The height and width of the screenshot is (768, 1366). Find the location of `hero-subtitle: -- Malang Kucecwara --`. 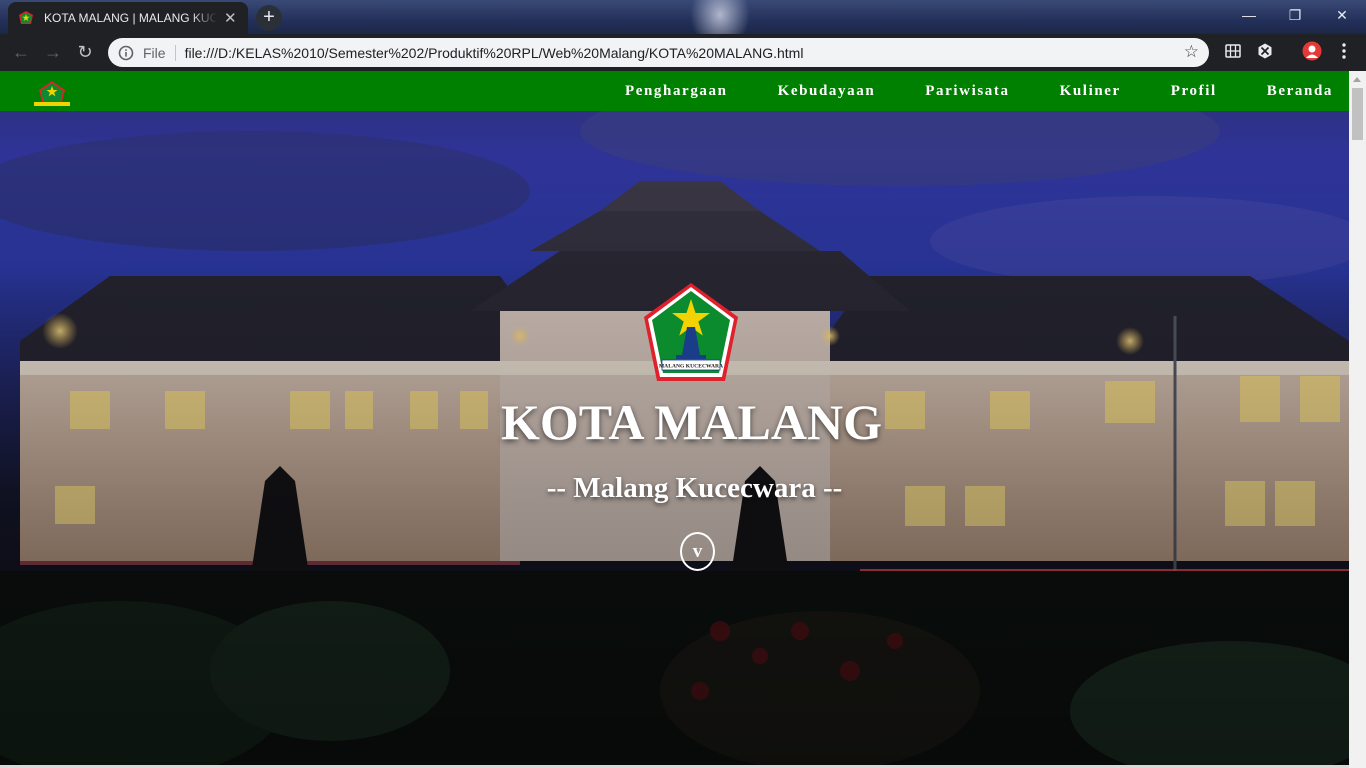

hero-subtitle: -- Malang Kucecwara -- is located at coordinates (694, 488).